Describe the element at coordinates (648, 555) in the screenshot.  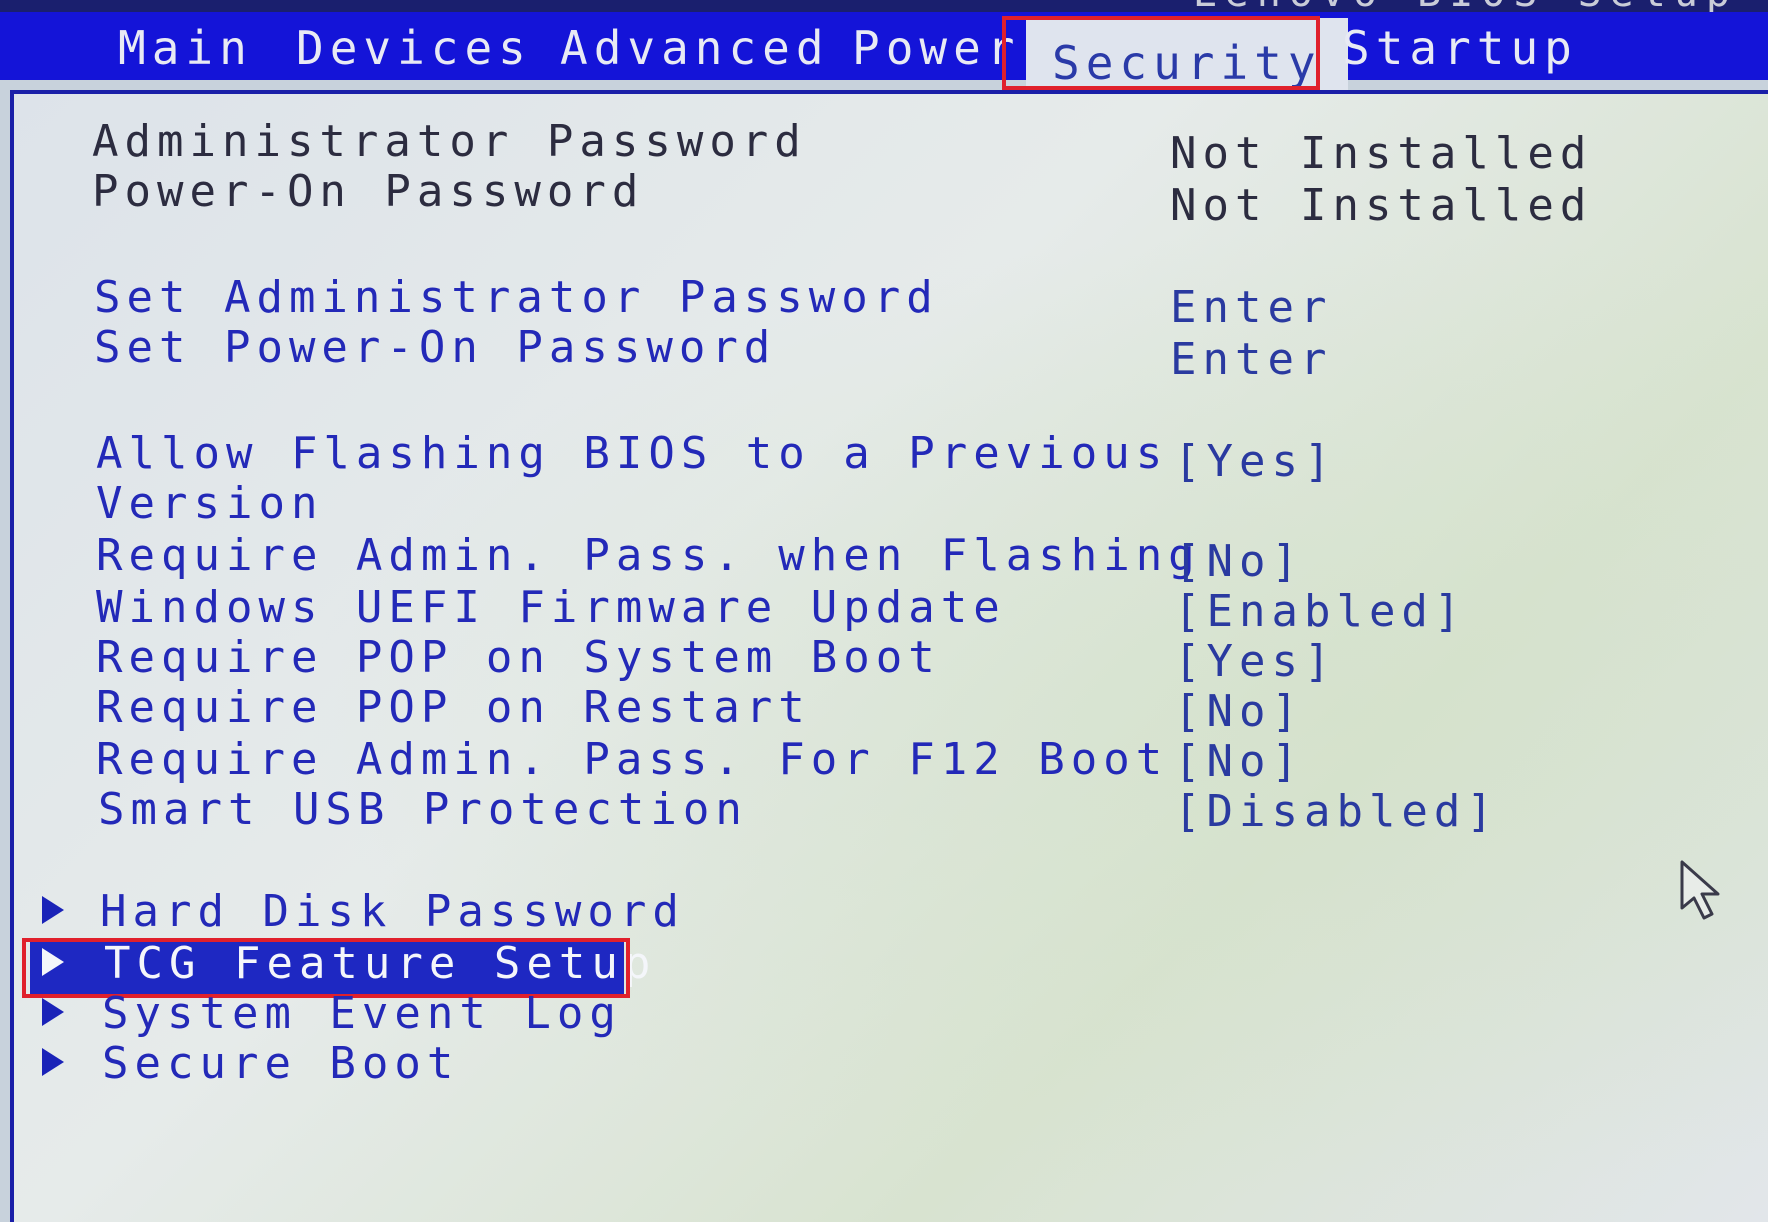
I see `require-admin-pass-flashing-option: Require Admin. Pass. when Flashing` at that location.